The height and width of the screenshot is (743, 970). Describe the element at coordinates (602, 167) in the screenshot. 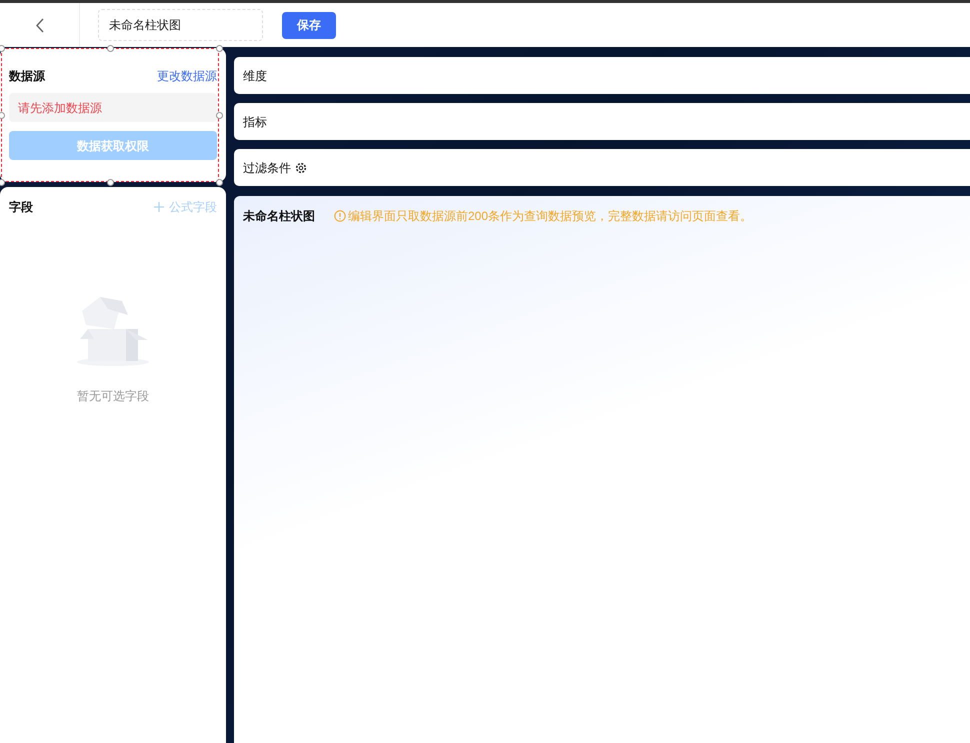

I see `drop-zone: 过滤条件` at that location.